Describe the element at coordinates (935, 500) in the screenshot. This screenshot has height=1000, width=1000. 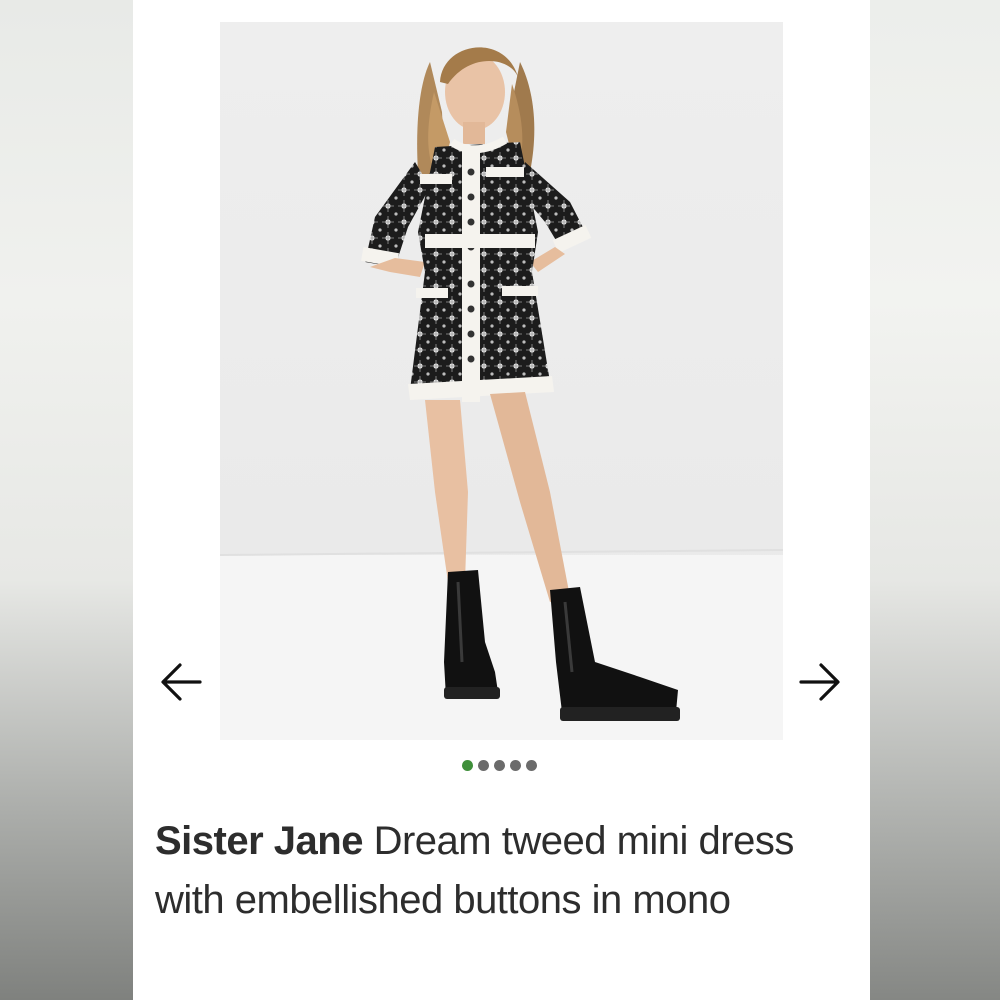
I see `blurred-background-right` at that location.